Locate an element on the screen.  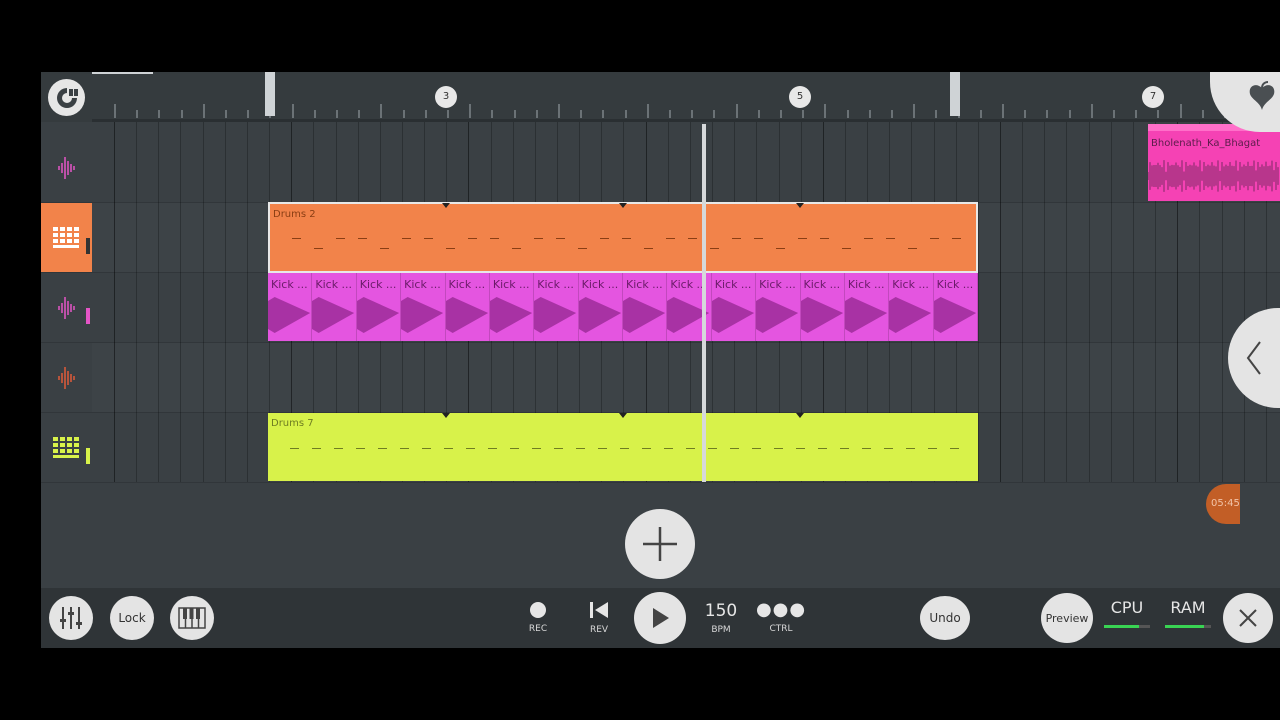
play-button is located at coordinates (660, 618).